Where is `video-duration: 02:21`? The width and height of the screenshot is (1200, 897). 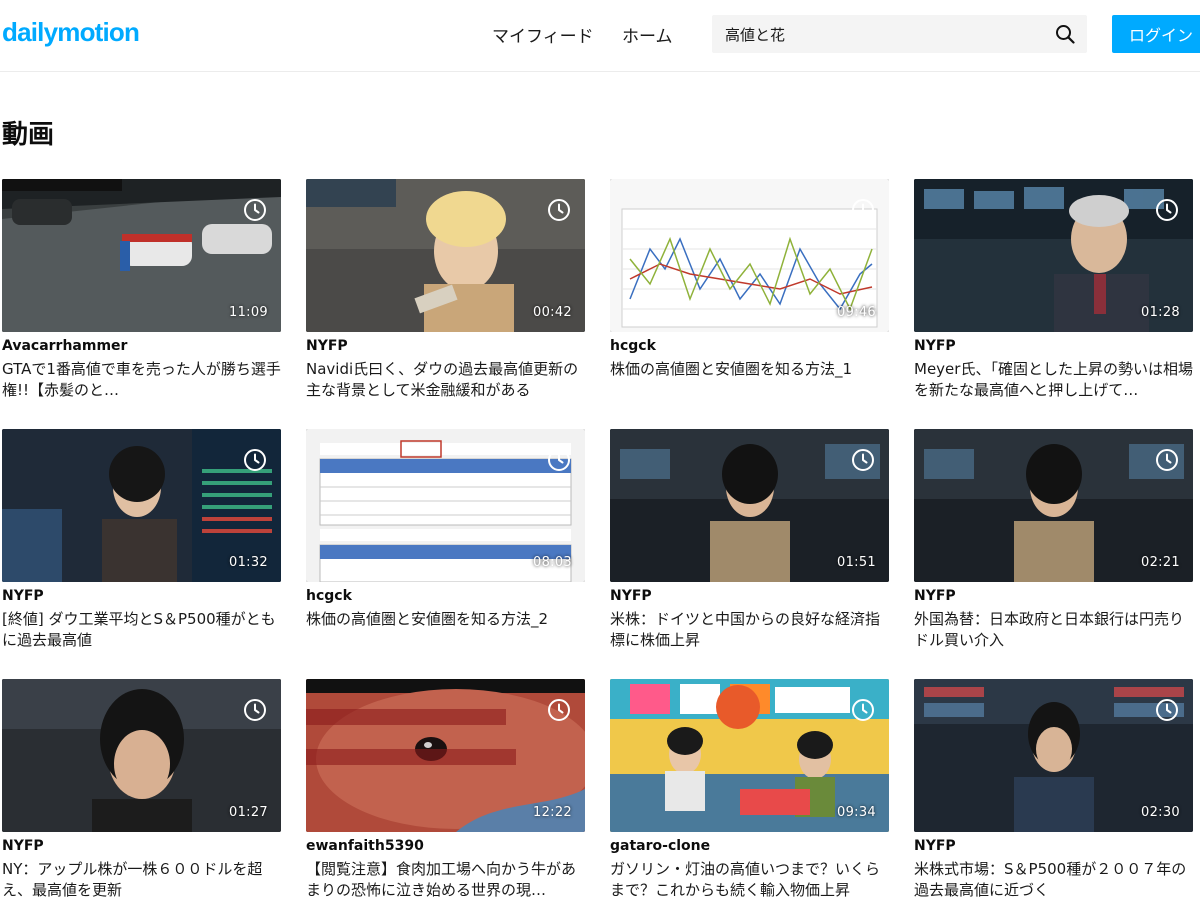 video-duration: 02:21 is located at coordinates (1160, 562).